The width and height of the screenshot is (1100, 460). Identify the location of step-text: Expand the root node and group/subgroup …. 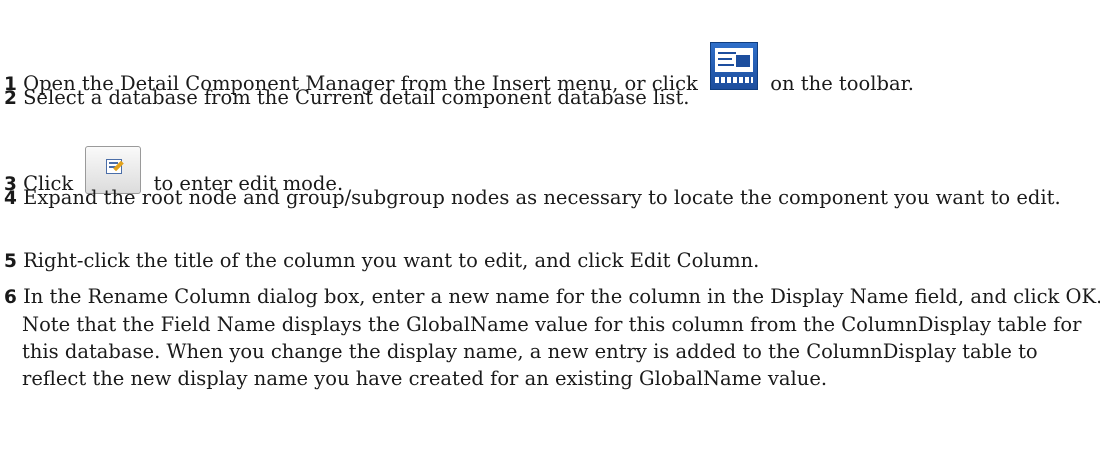
(542, 197).